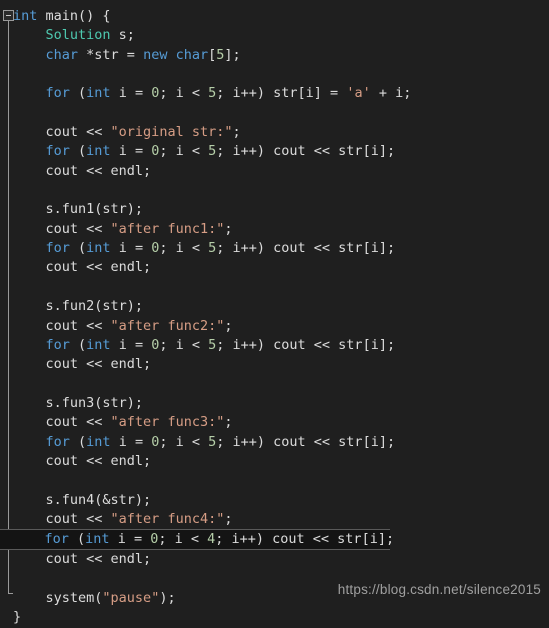 This screenshot has height=628, width=549. What do you see at coordinates (439, 589) in the screenshot?
I see `watermark-url: https://blog.csdn.net/silence2015` at bounding box center [439, 589].